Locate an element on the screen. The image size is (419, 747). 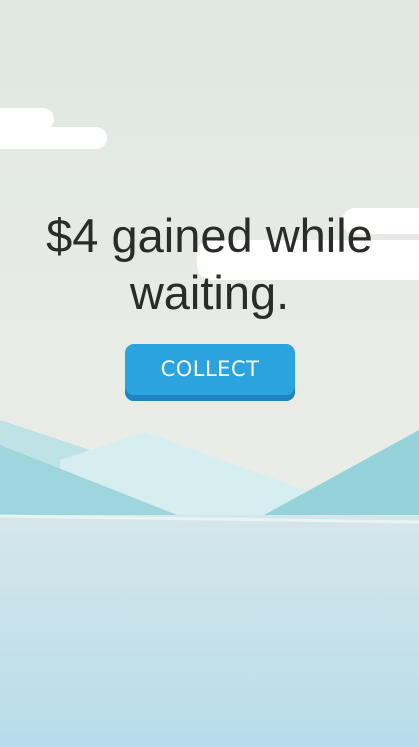
offline-earnings-message: $4 gained while waiting. is located at coordinates (209, 264).